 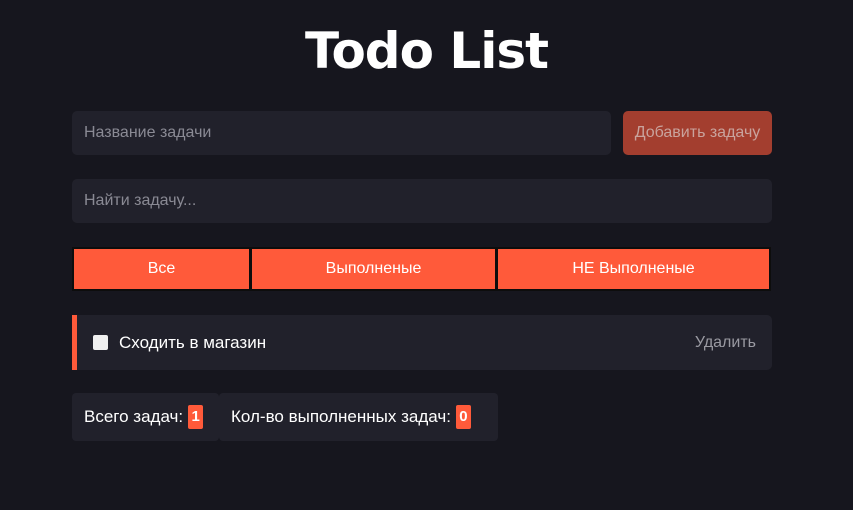 What do you see at coordinates (100, 342) in the screenshot?
I see `todo-checkbox` at bounding box center [100, 342].